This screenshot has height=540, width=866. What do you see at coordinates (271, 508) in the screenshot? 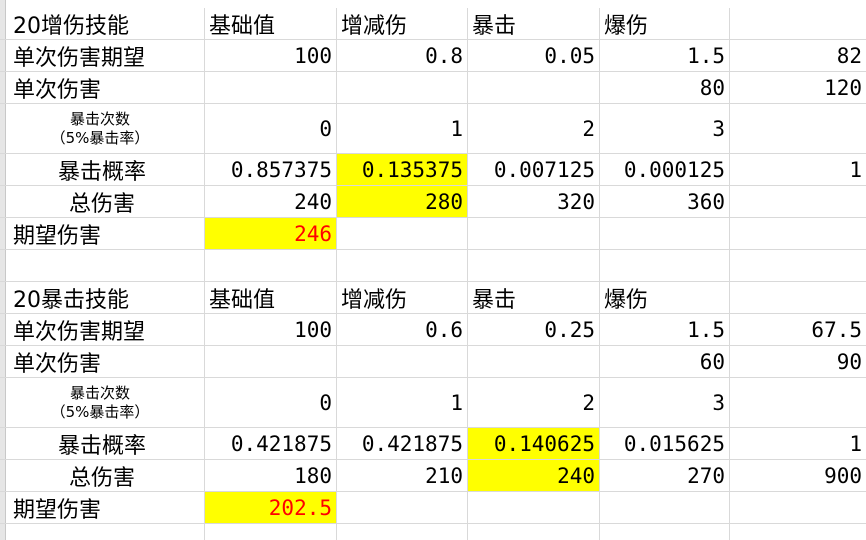
I see `cell-expected-damage-result: 202.5` at bounding box center [271, 508].